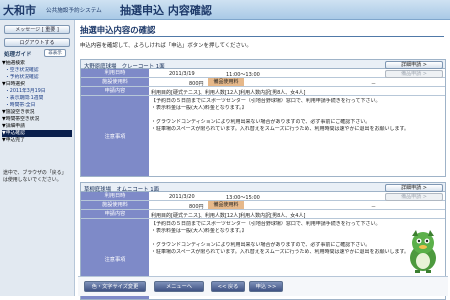  I want to click on process-guide: 処理ガイド 非表示, so click(37, 54).